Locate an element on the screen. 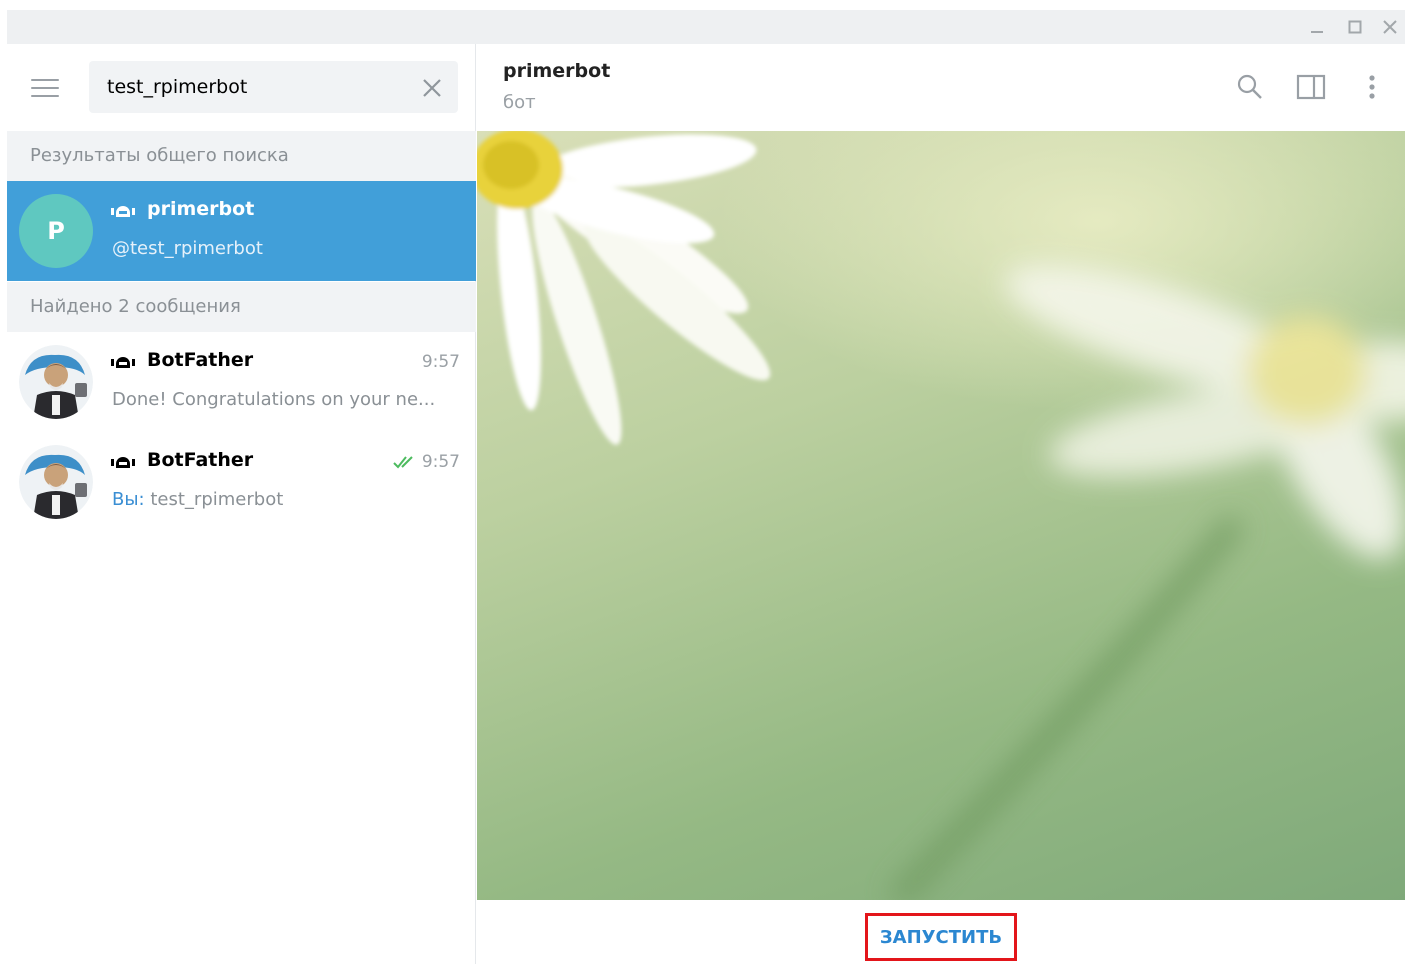 This screenshot has width=1405, height=964. maximize-icon is located at coordinates (1355, 27).